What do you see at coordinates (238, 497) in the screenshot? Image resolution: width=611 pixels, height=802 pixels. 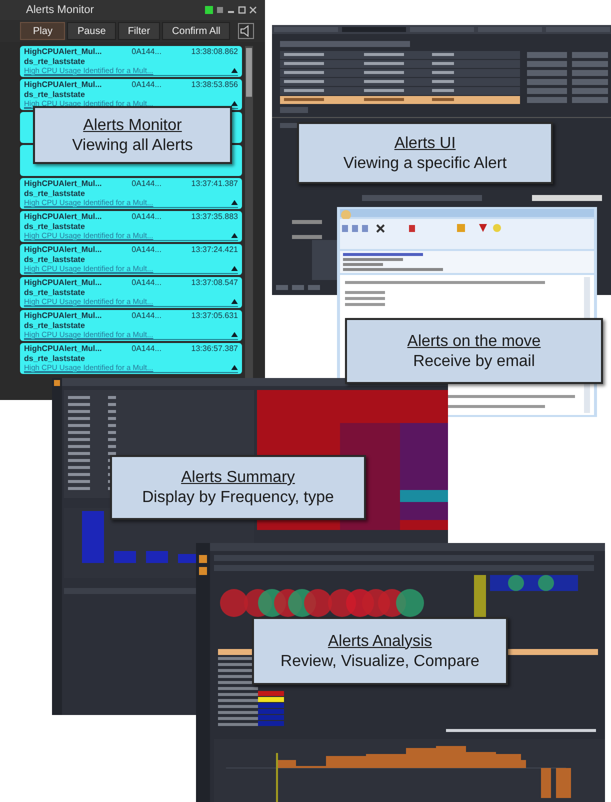 I see `callout-subtitle: Display by Frequency, type` at bounding box center [238, 497].